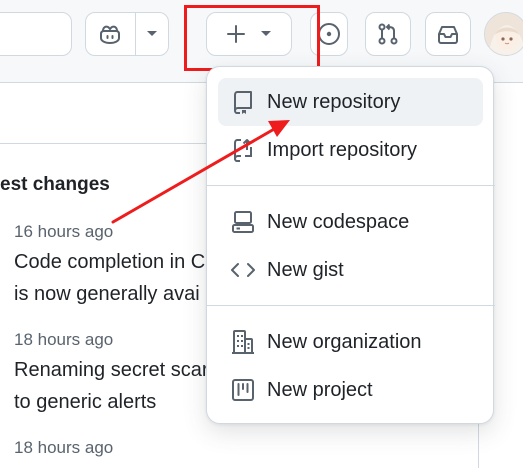 The height and width of the screenshot is (468, 523). What do you see at coordinates (236, 34) in the screenshot?
I see `plus-icon` at bounding box center [236, 34].